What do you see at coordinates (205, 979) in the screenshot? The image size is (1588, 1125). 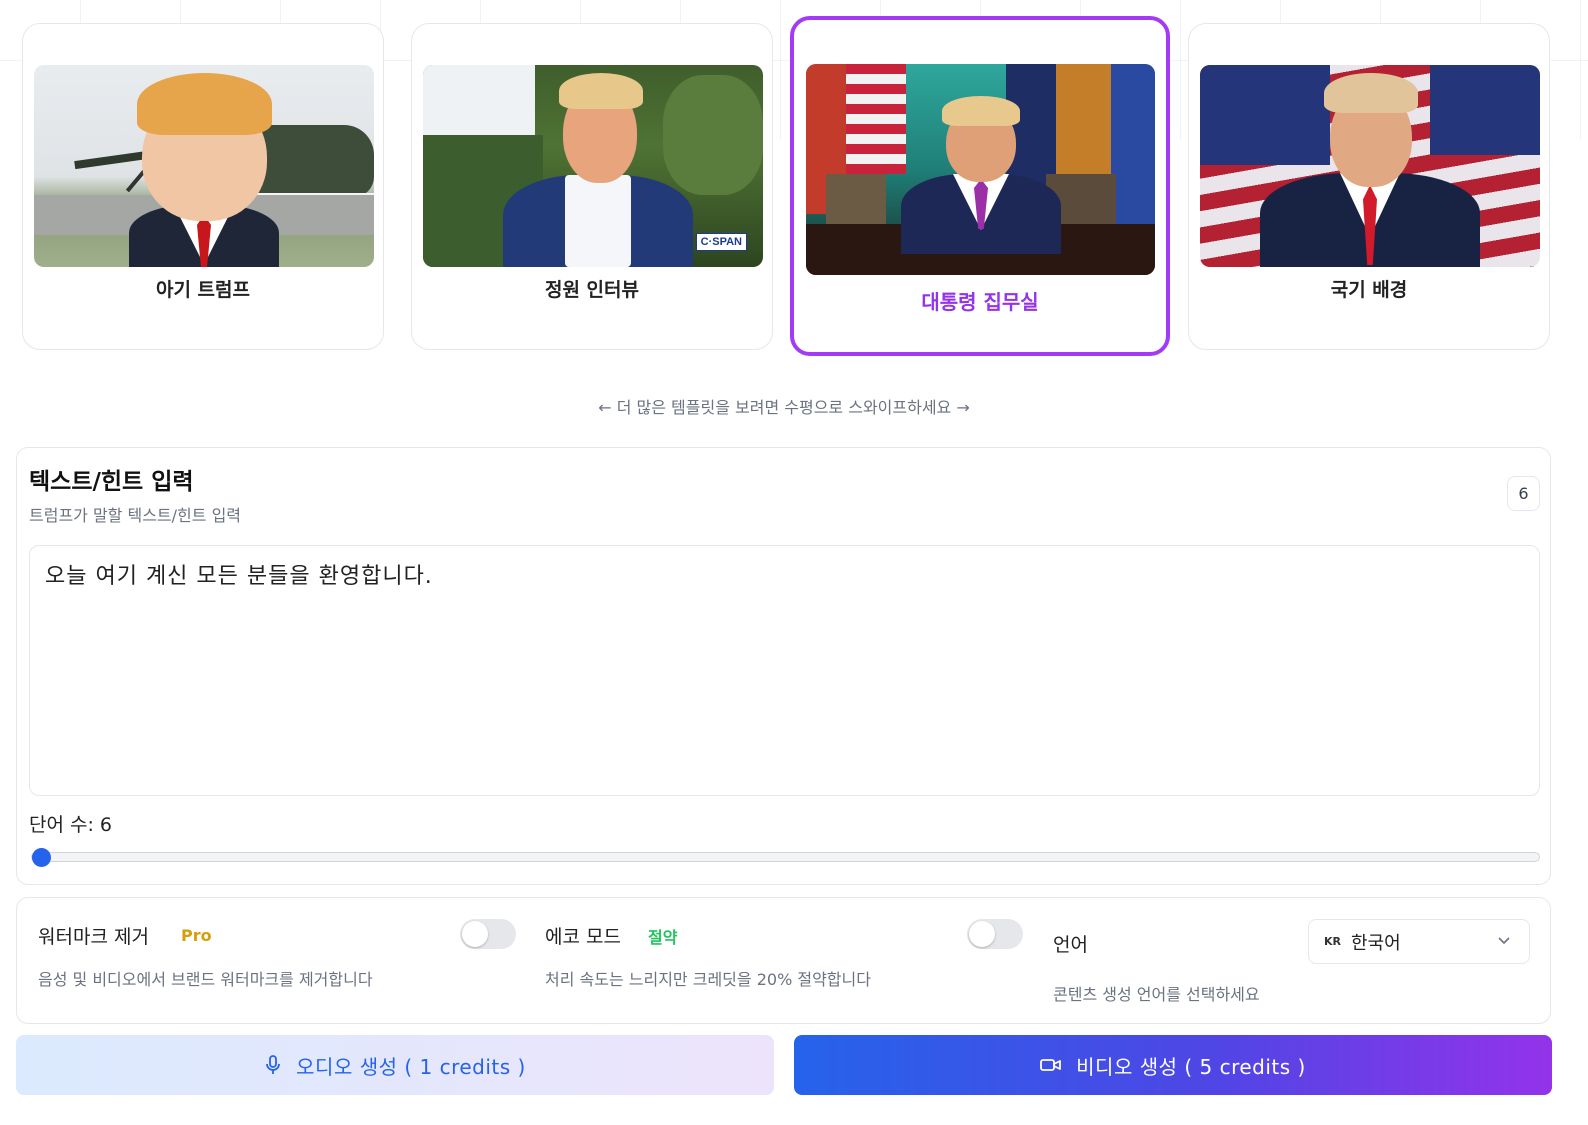 I see `watermark-desc: 음성 및 비디오에서 브랜드 워터마크를 제거합니다` at bounding box center [205, 979].